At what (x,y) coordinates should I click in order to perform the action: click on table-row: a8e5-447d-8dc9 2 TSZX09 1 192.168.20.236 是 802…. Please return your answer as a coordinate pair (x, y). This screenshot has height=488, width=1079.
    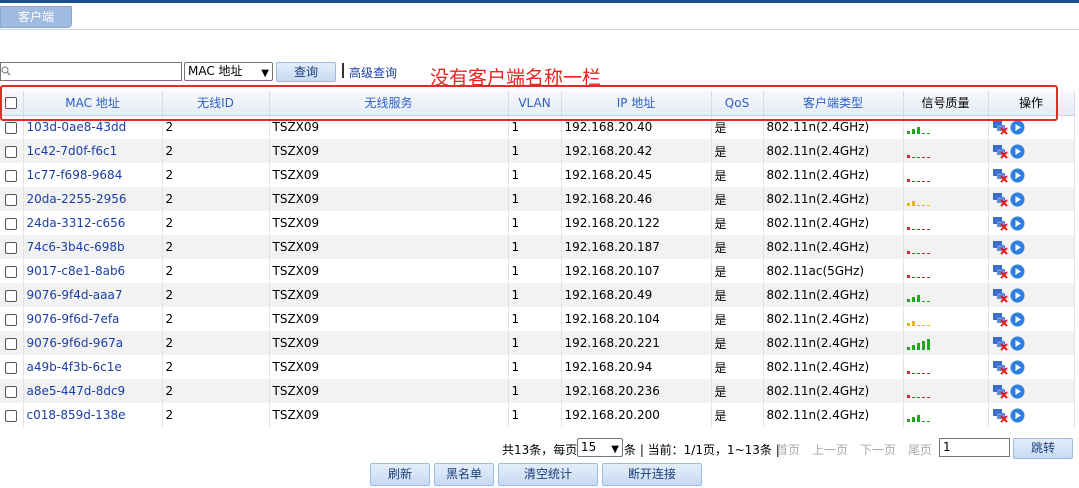
    Looking at the image, I should click on (537, 391).